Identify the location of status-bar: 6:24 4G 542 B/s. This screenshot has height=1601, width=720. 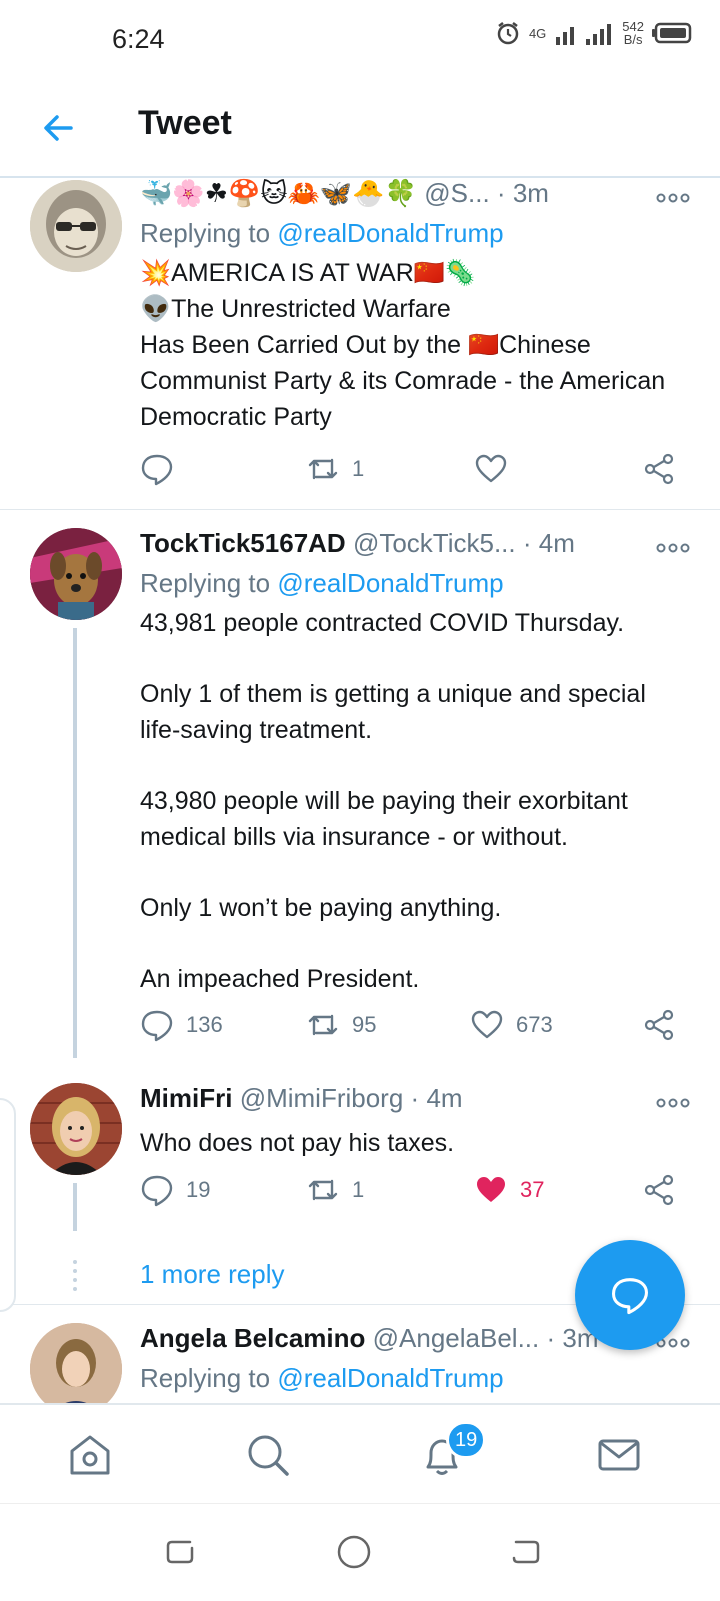
(360, 40).